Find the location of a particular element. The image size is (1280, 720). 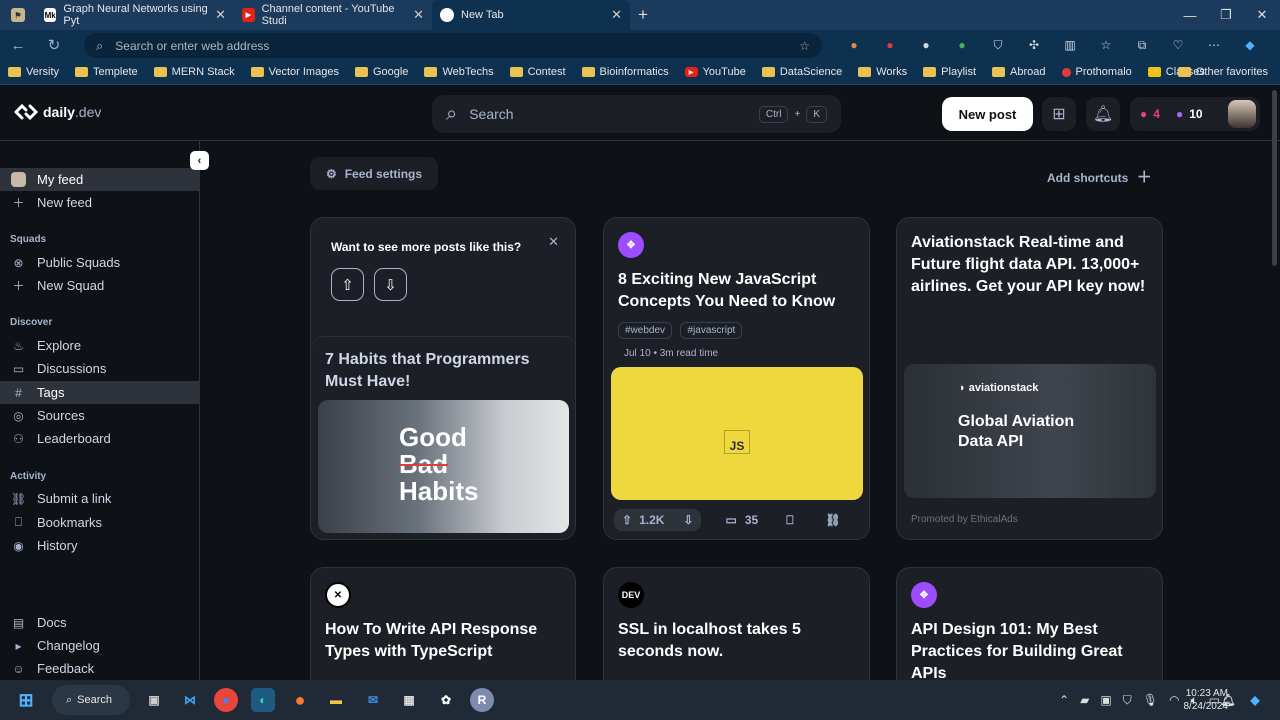

sidebar-item-discussions: ▭ Discussions is located at coordinates (99, 368).